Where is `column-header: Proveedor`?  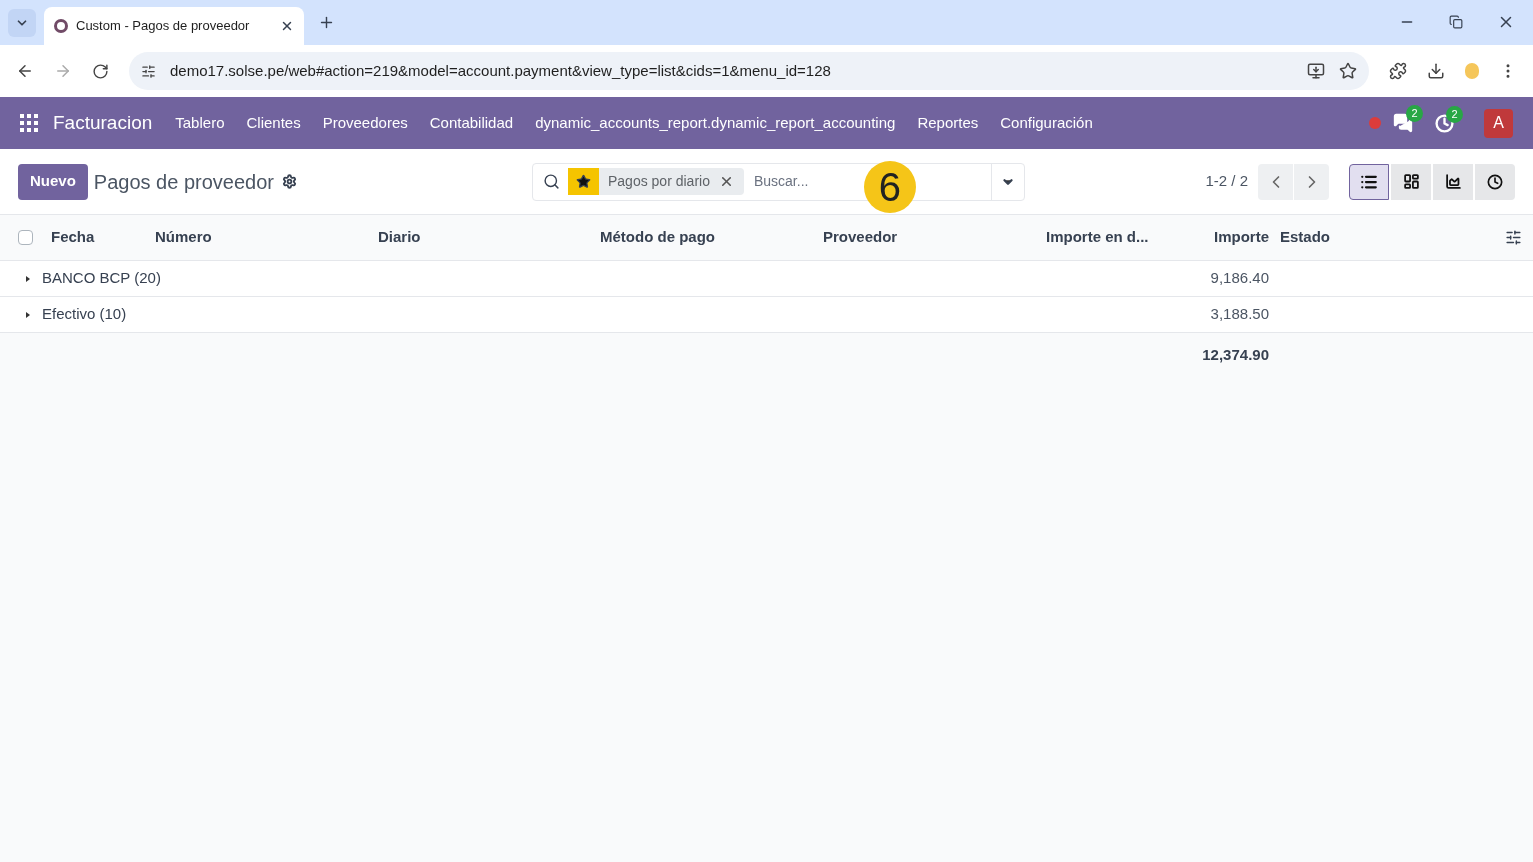 column-header: Proveedor is located at coordinates (924, 237).